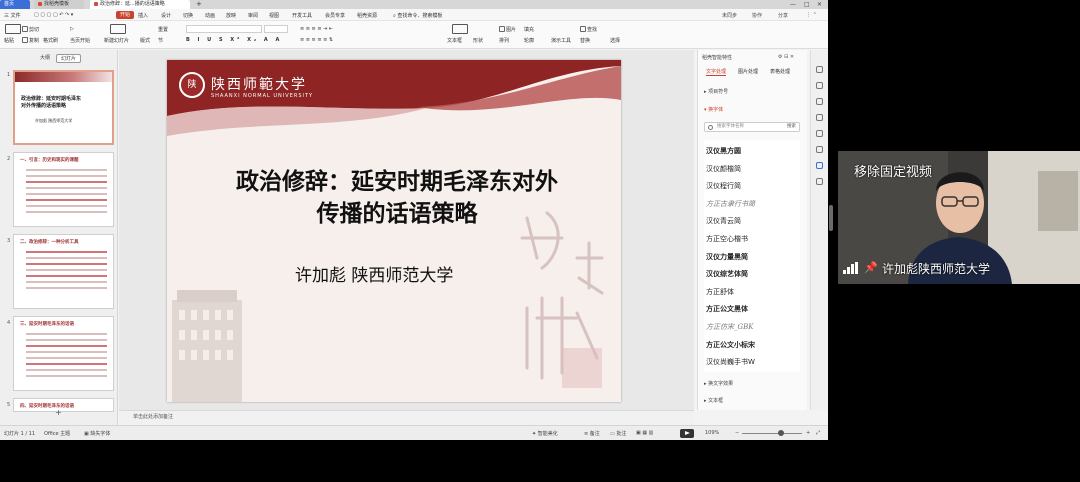 Image resolution: width=1080 pixels, height=482 pixels. Describe the element at coordinates (716, 72) in the screenshot. I see `pane-tab-text: 文字处理` at that location.